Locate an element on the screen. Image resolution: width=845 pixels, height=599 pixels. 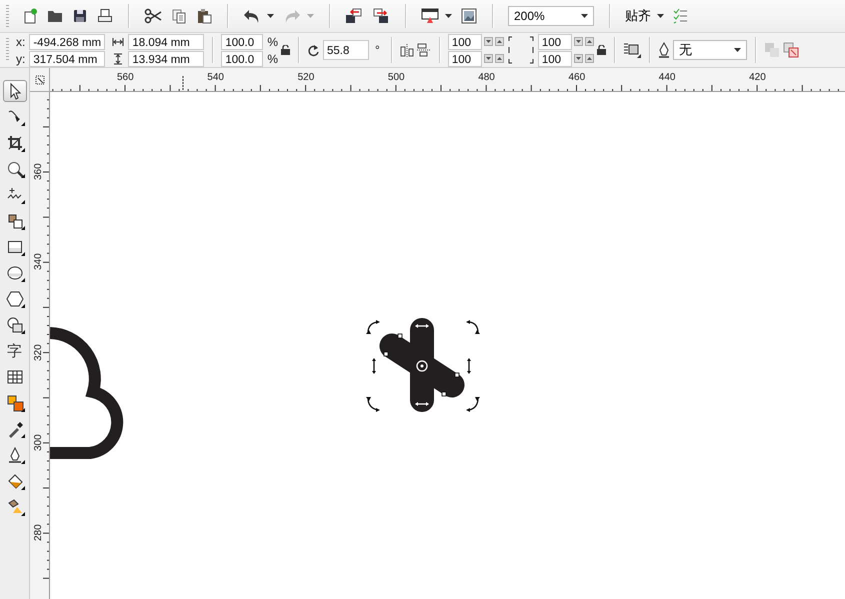
width-icon is located at coordinates (118, 41).